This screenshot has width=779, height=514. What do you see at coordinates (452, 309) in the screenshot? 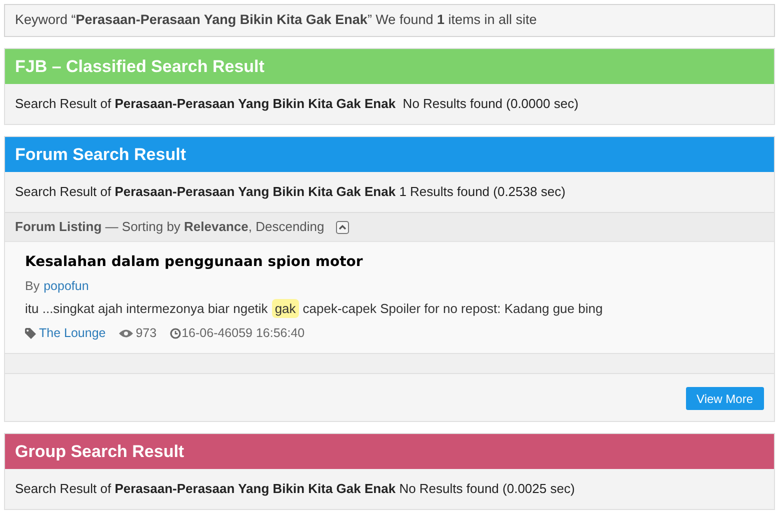
I see `excerpt-text: capek-capek Spoiler for no repost: Kadang gue bing` at bounding box center [452, 309].